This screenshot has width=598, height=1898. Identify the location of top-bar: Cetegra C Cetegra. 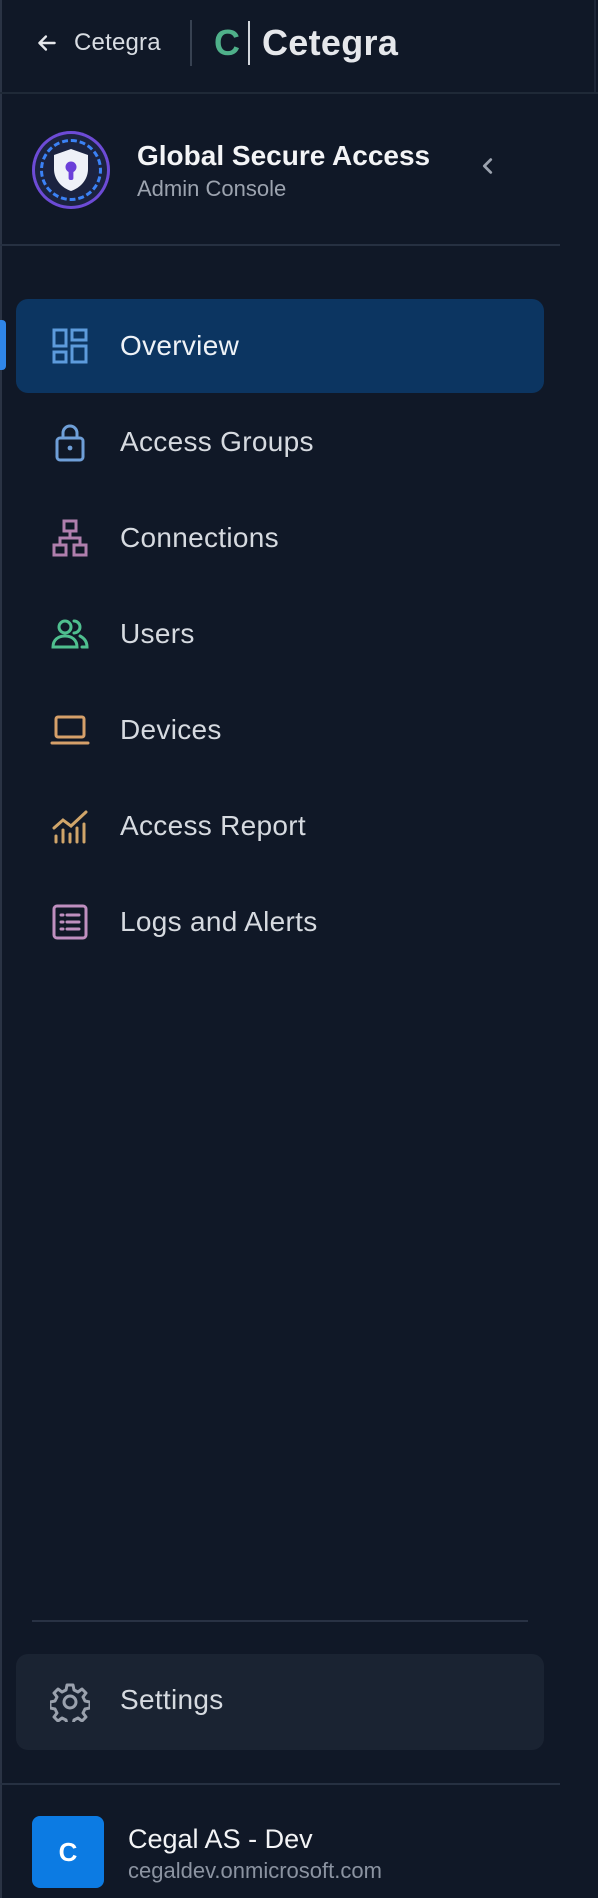
(299, 46).